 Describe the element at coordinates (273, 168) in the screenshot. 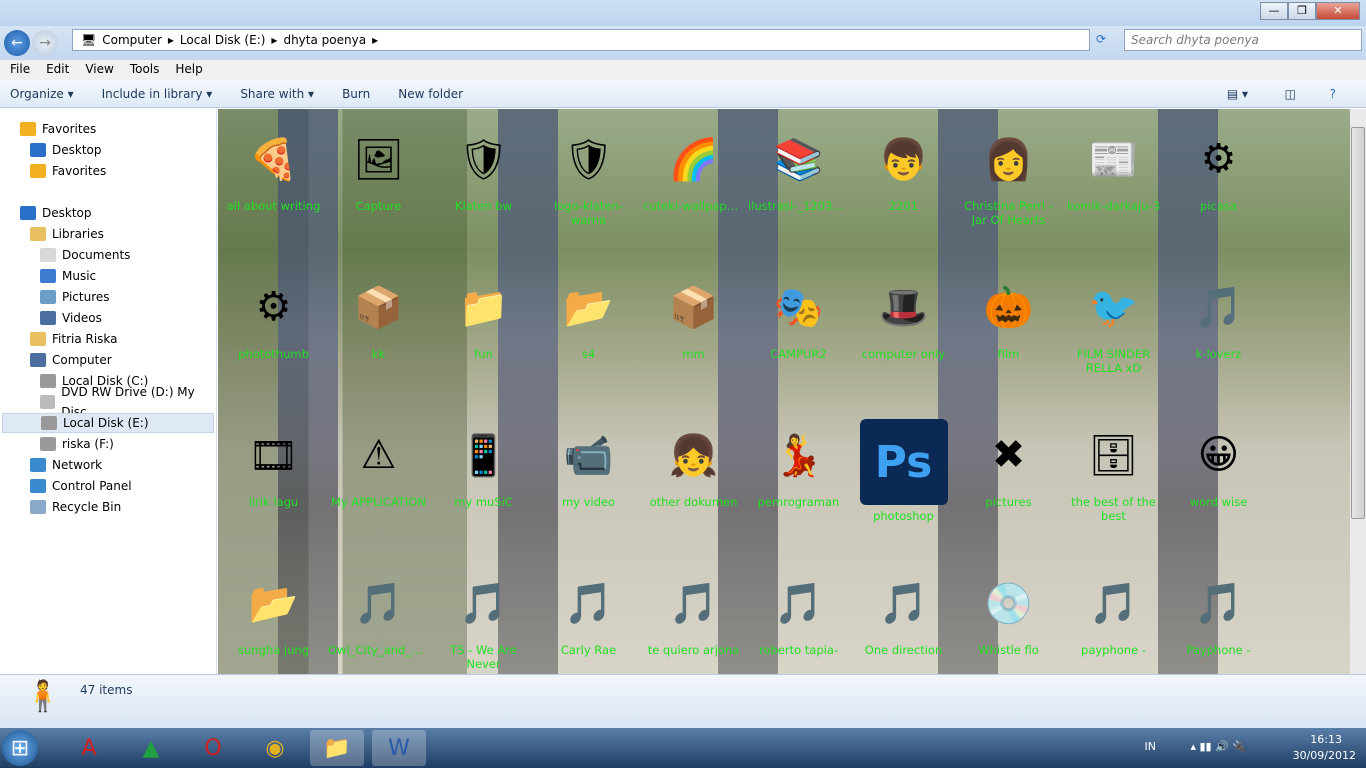

I see `file-item: 🍕 all about writing` at that location.